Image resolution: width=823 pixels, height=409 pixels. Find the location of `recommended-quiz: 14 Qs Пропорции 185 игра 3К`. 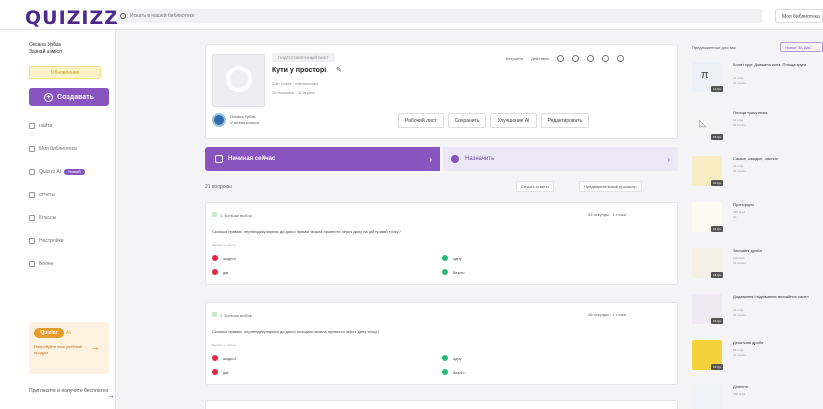

recommended-quiz: 14 Qs Пропорции 185 игра 3К is located at coordinates (757, 218).